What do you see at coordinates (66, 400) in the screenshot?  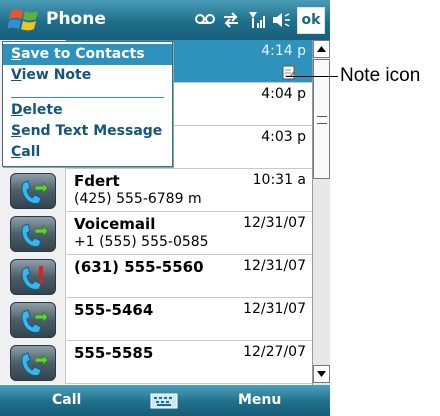 I see `call-softkey: Call` at bounding box center [66, 400].